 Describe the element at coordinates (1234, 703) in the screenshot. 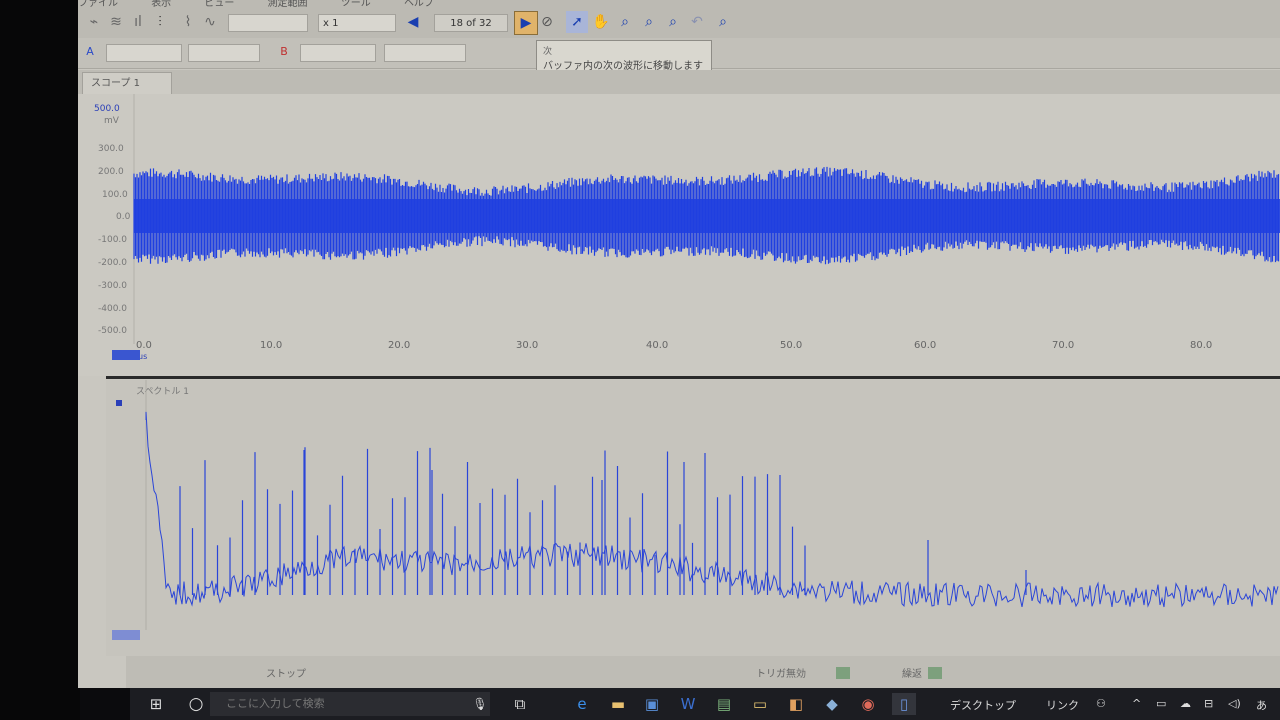

I see `volume-icon: ◁)` at that location.